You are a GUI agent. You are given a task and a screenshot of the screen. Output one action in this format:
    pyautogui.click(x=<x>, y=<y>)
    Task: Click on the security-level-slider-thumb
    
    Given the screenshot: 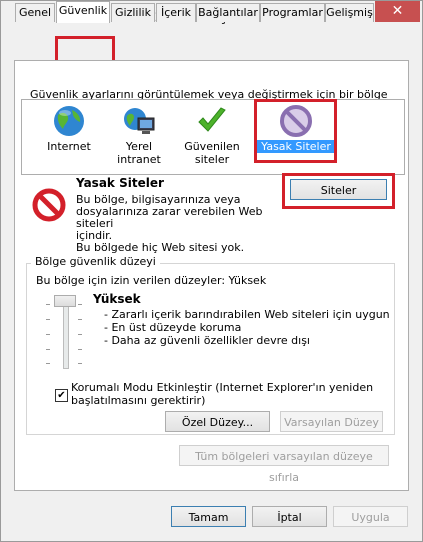 What is the action you would take?
    pyautogui.click(x=65, y=301)
    